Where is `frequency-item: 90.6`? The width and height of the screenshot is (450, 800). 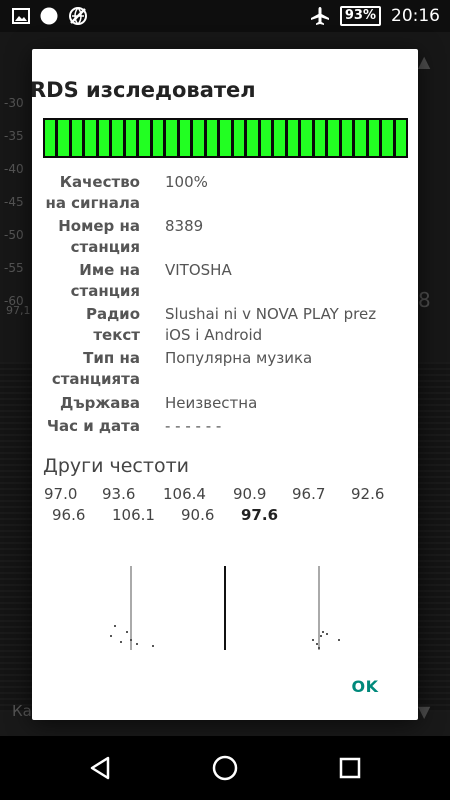
frequency-item: 90.6 is located at coordinates (197, 515).